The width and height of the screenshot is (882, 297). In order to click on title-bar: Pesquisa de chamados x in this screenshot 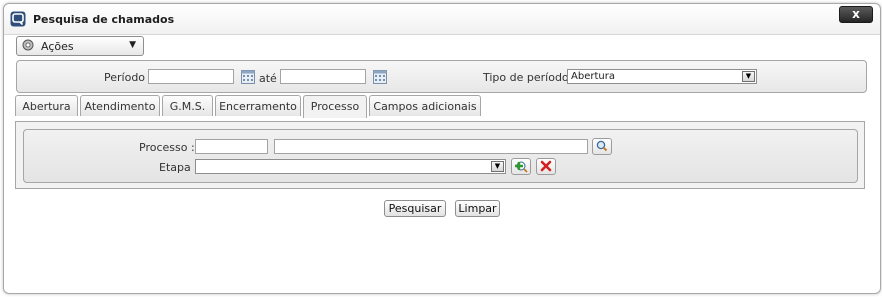, I will do `click(442, 19)`.